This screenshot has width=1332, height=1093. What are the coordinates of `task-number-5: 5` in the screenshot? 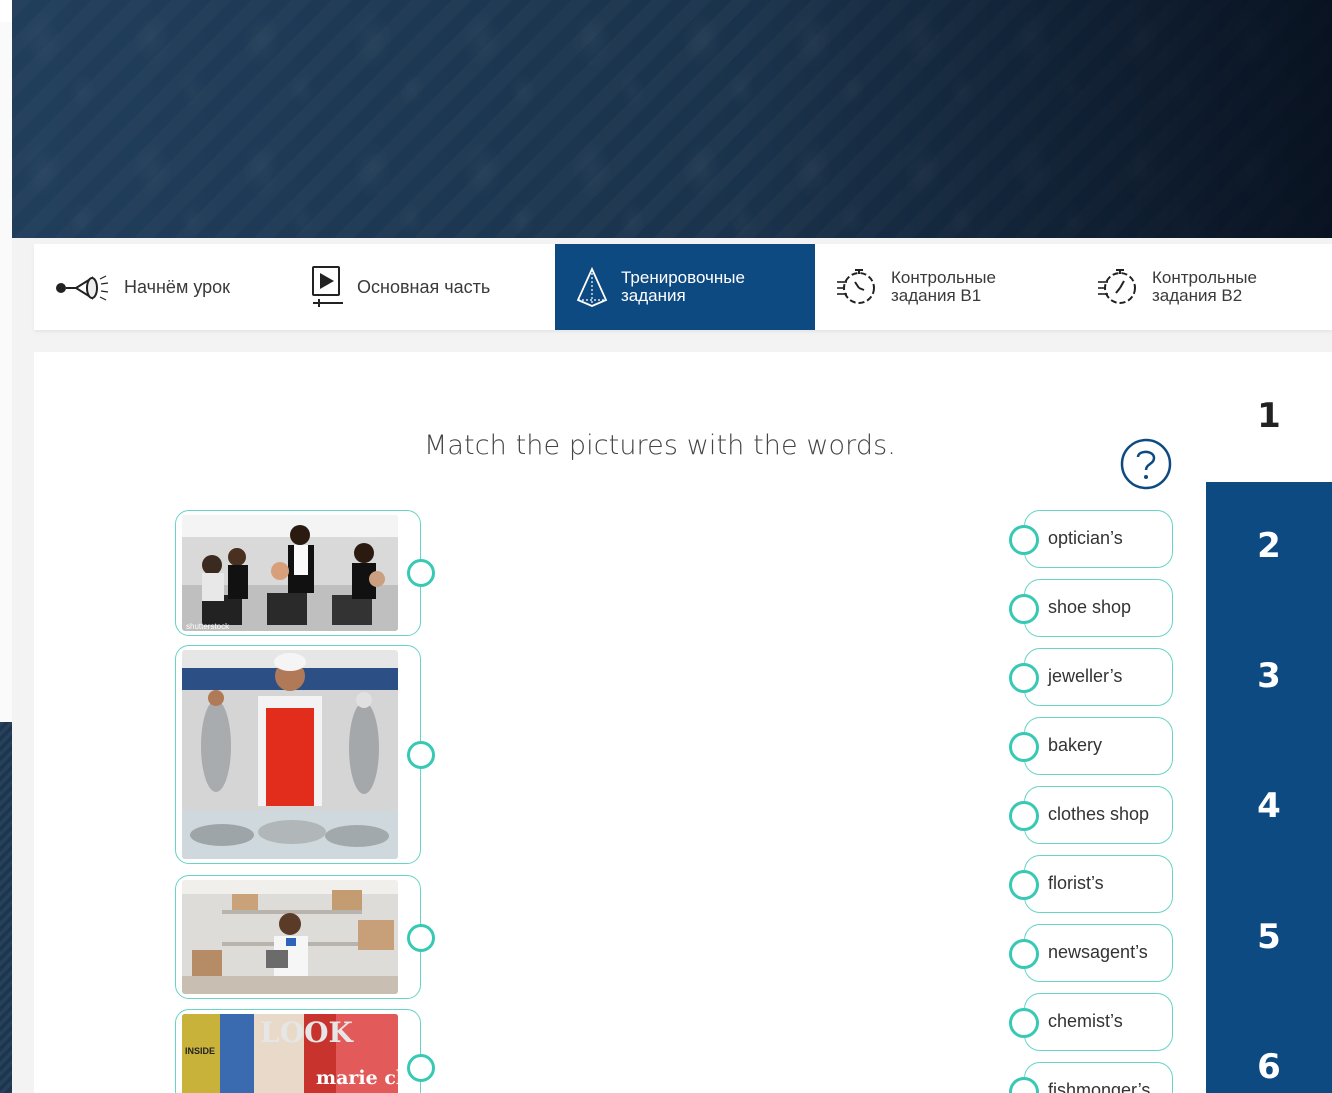 It's located at (1269, 937).